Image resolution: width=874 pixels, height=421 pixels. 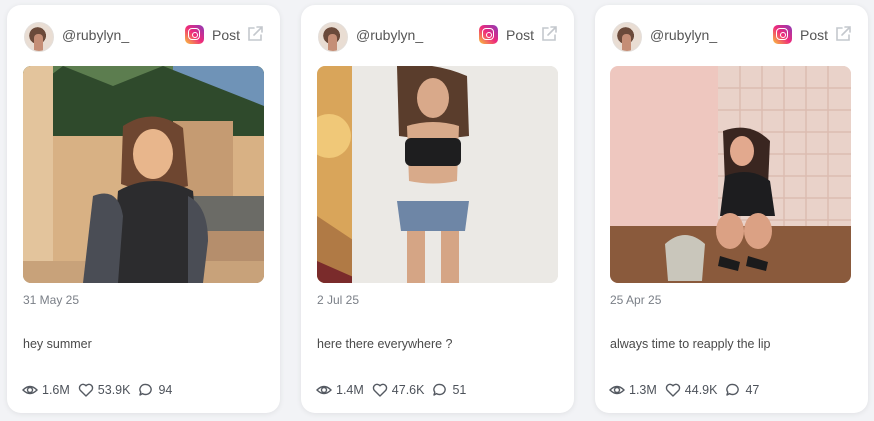 I want to click on comments-stat: 51, so click(x=449, y=390).